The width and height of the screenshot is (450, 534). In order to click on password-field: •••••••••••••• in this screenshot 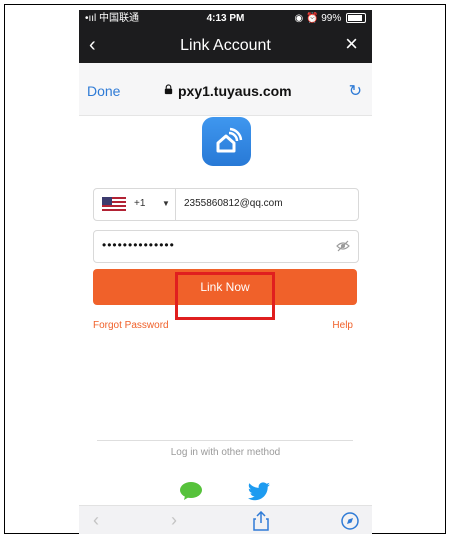, I will do `click(226, 246)`.